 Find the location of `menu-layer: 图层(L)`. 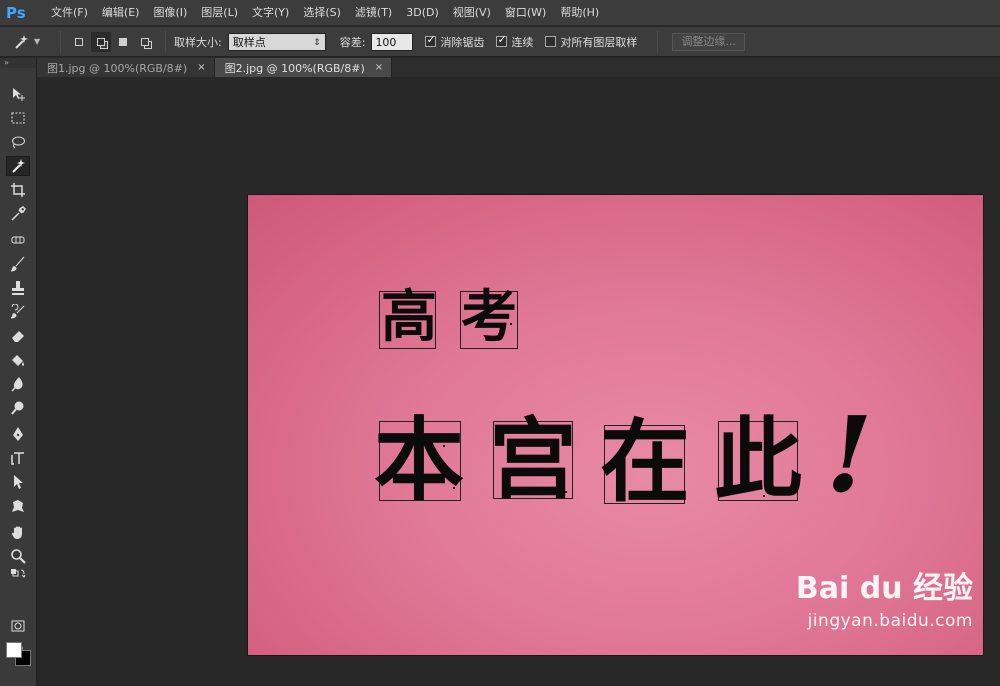

menu-layer: 图层(L) is located at coordinates (219, 13).